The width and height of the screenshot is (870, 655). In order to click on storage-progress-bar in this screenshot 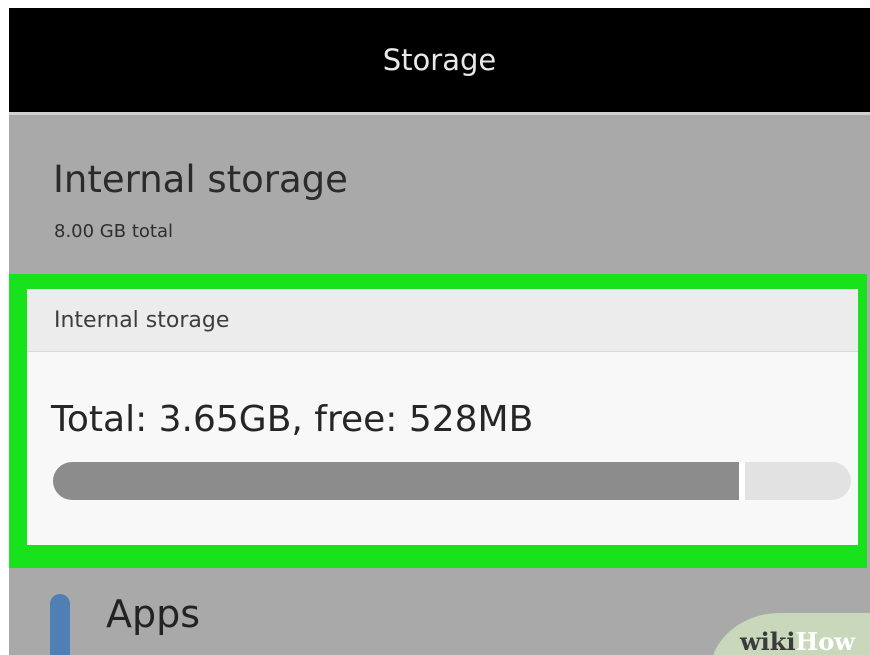, I will do `click(452, 481)`.